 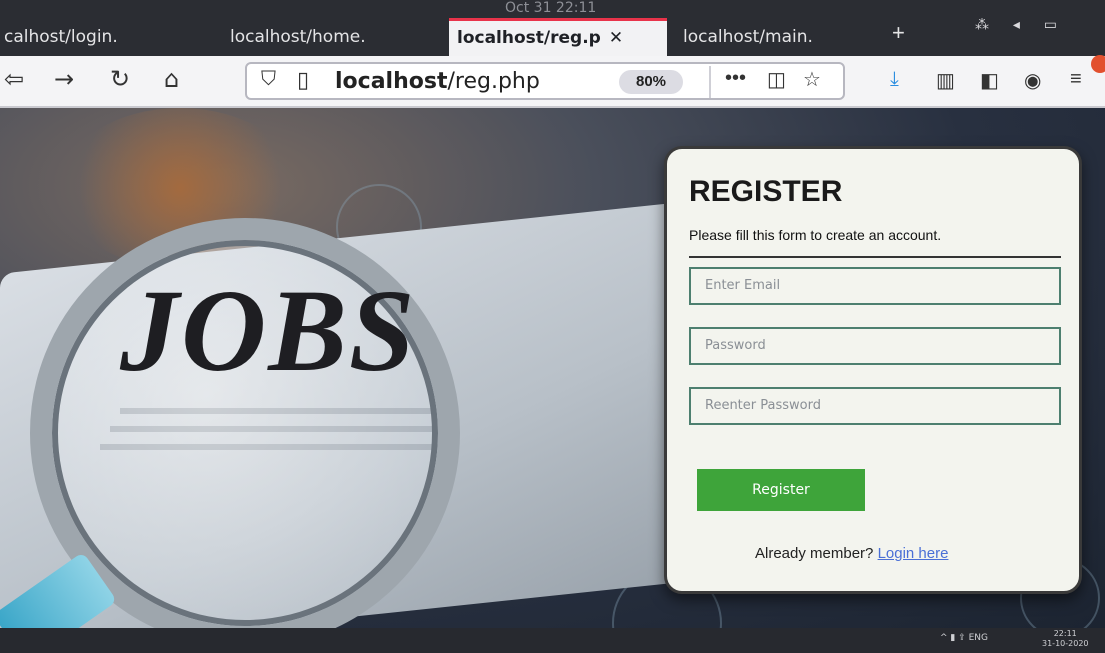 I want to click on jobs-headline: JOBS, so click(x=268, y=330).